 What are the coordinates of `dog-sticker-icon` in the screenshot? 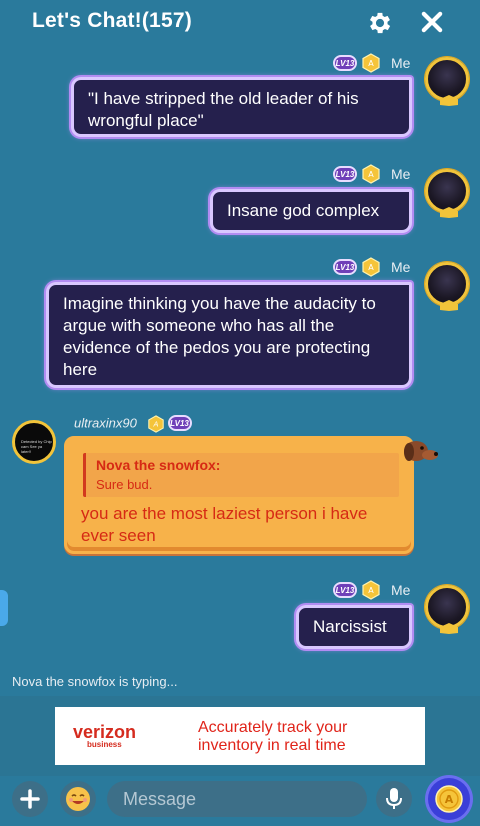 It's located at (421, 451).